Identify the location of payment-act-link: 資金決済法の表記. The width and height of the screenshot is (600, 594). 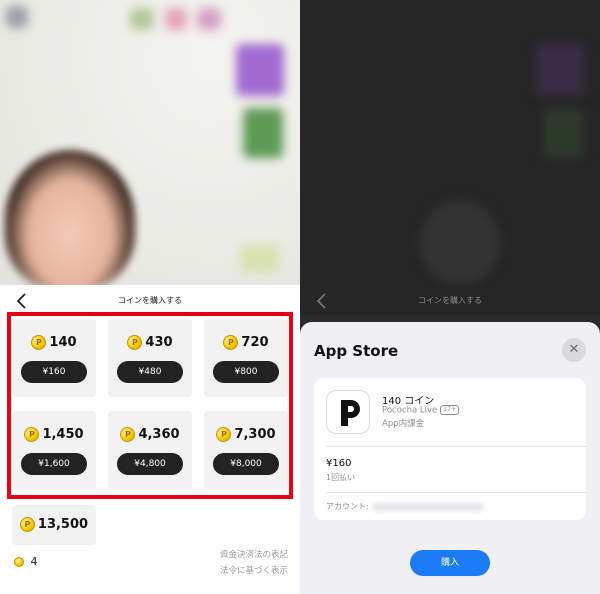
(254, 555).